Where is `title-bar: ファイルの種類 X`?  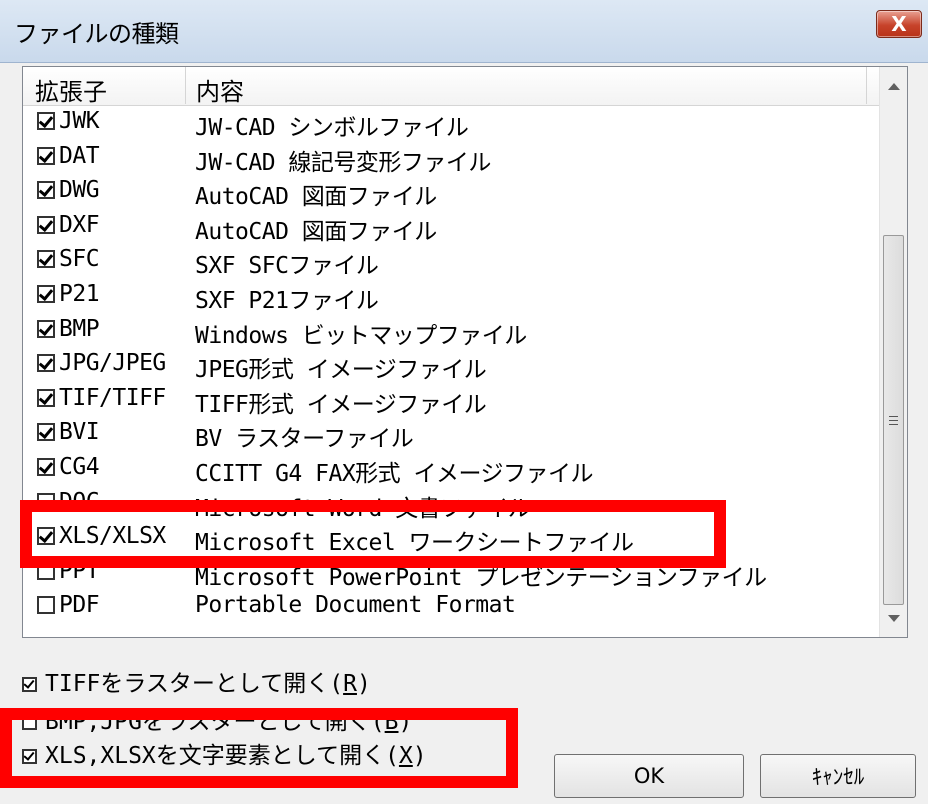 title-bar: ファイルの種類 X is located at coordinates (464, 31).